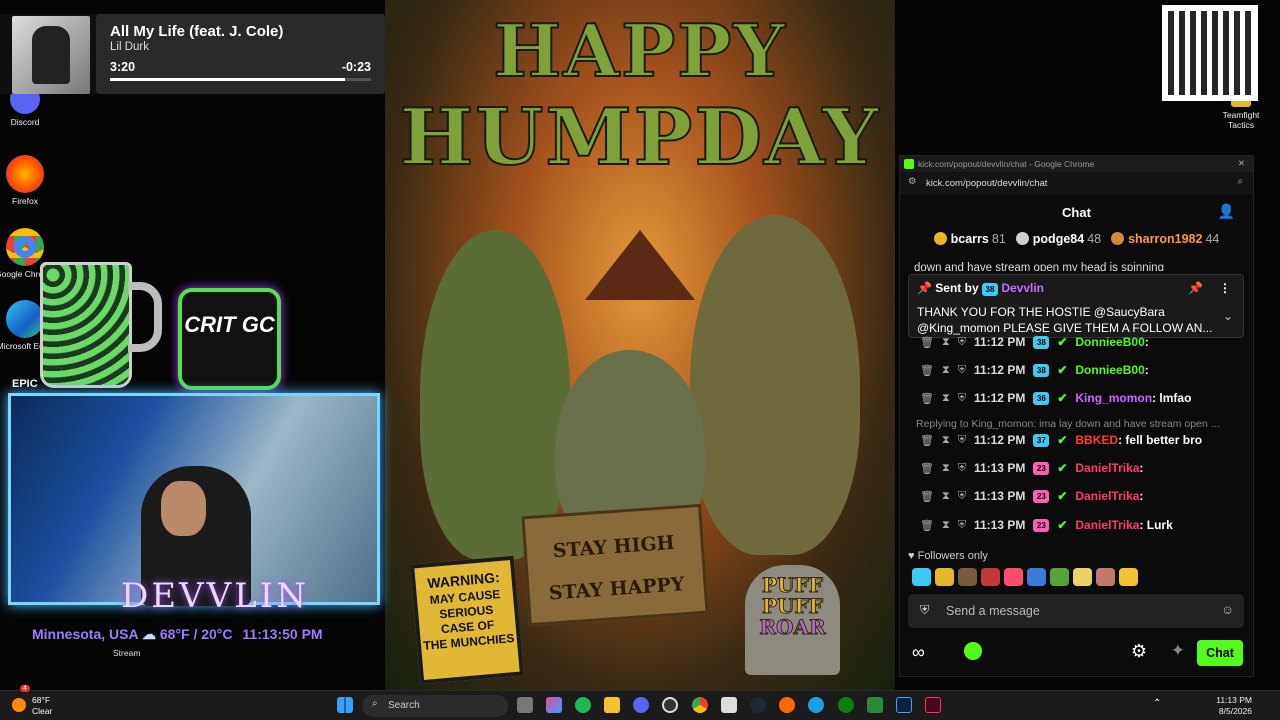 This screenshot has width=1280, height=720. Describe the element at coordinates (1096, 440) in the screenshot. I see `message-username: BBKED` at that location.